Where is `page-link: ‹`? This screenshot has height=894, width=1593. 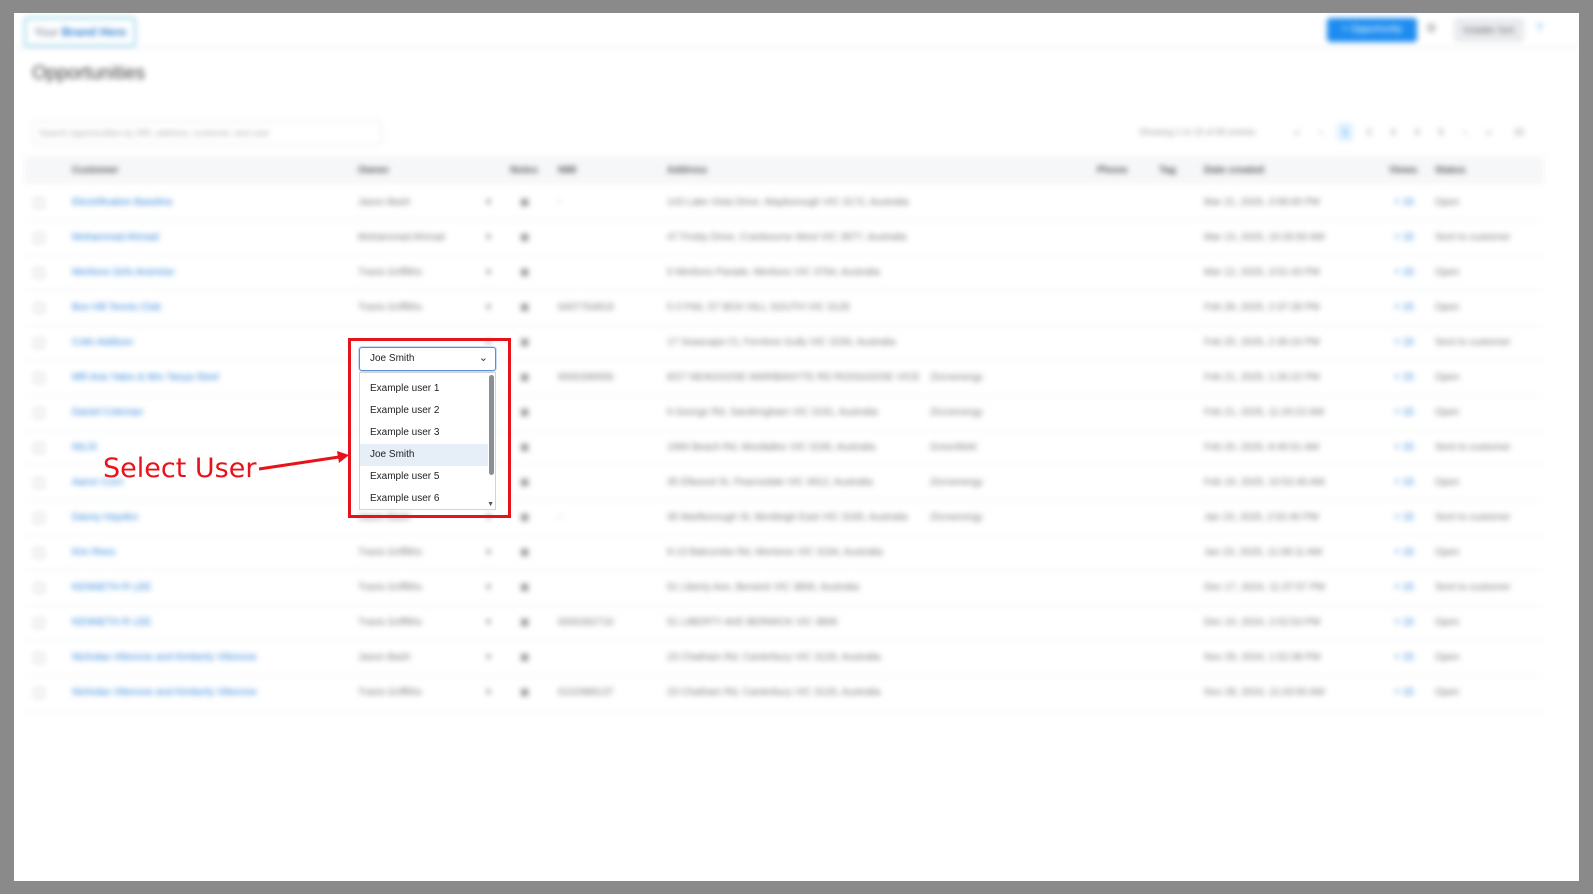 page-link: ‹ is located at coordinates (1321, 132).